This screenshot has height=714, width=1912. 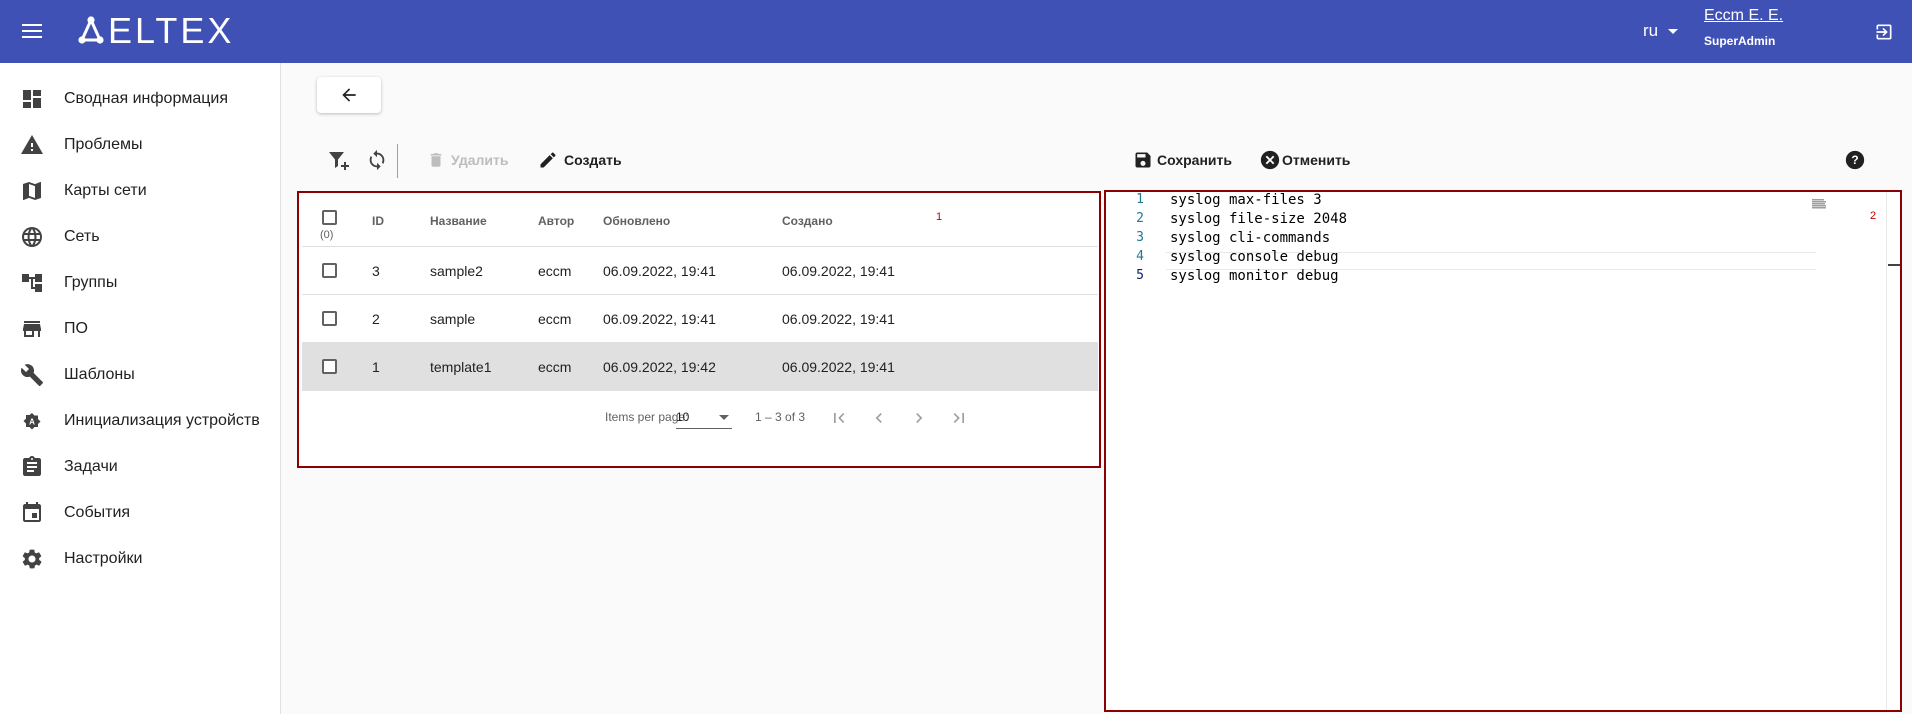 What do you see at coordinates (97, 512) in the screenshot?
I see `sidebar-item-label: События` at bounding box center [97, 512].